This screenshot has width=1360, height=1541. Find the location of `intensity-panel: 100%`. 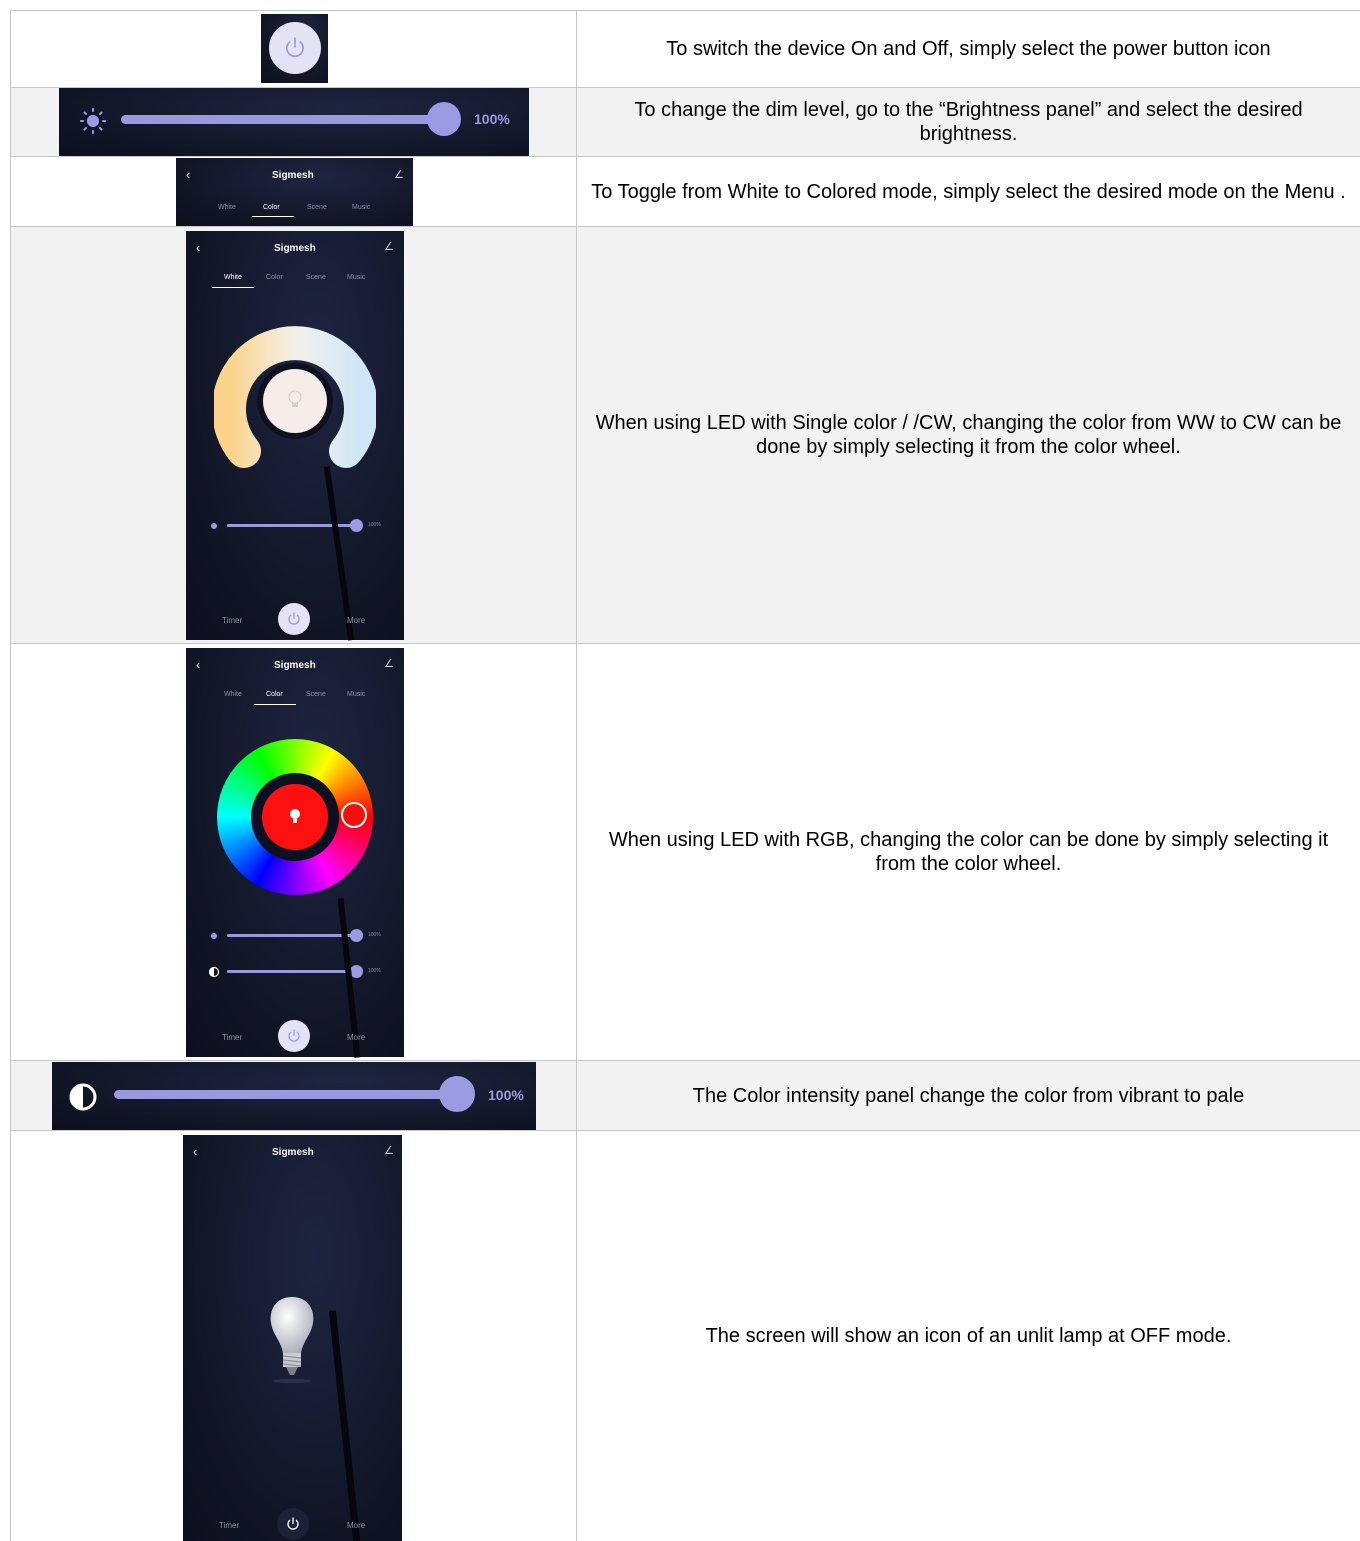

intensity-panel: 100% is located at coordinates (294, 1096).